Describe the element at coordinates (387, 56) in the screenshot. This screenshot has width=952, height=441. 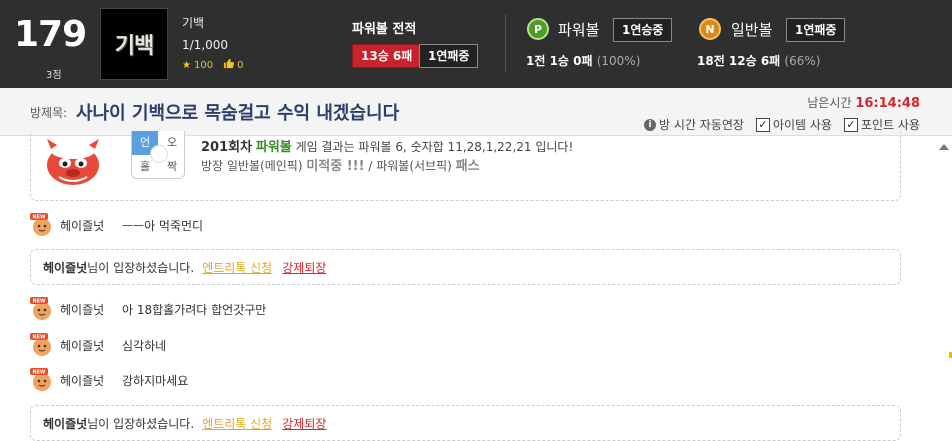
I see `record-badge: 13승 6패` at that location.